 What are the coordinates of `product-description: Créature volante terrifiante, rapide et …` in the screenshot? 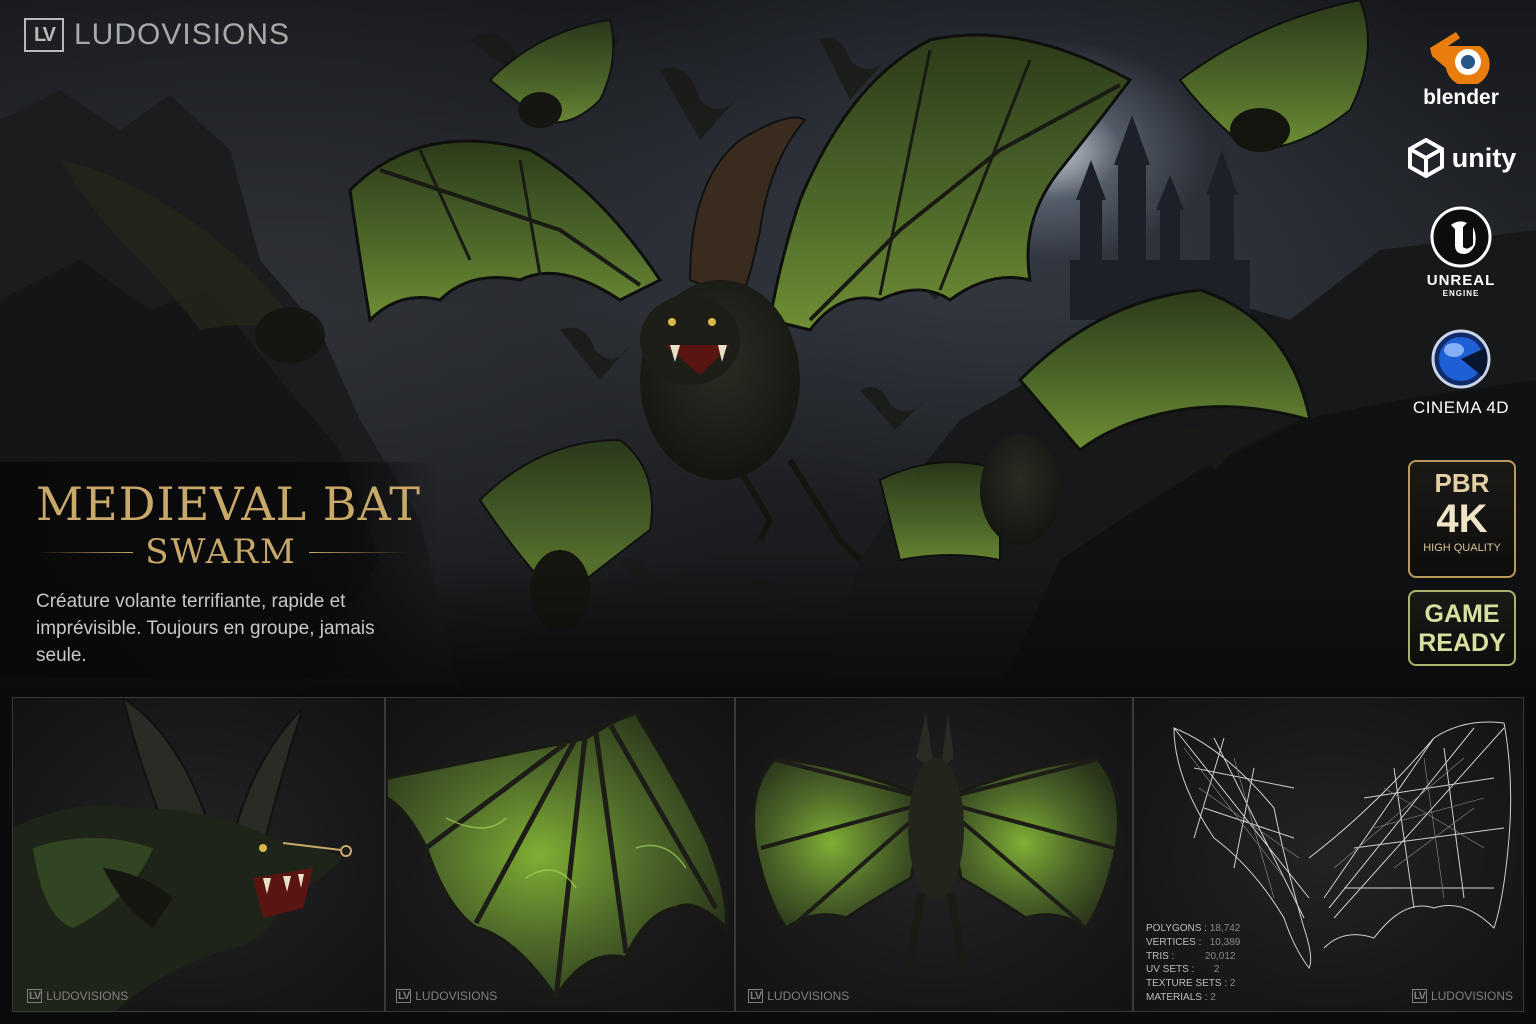 It's located at (205, 628).